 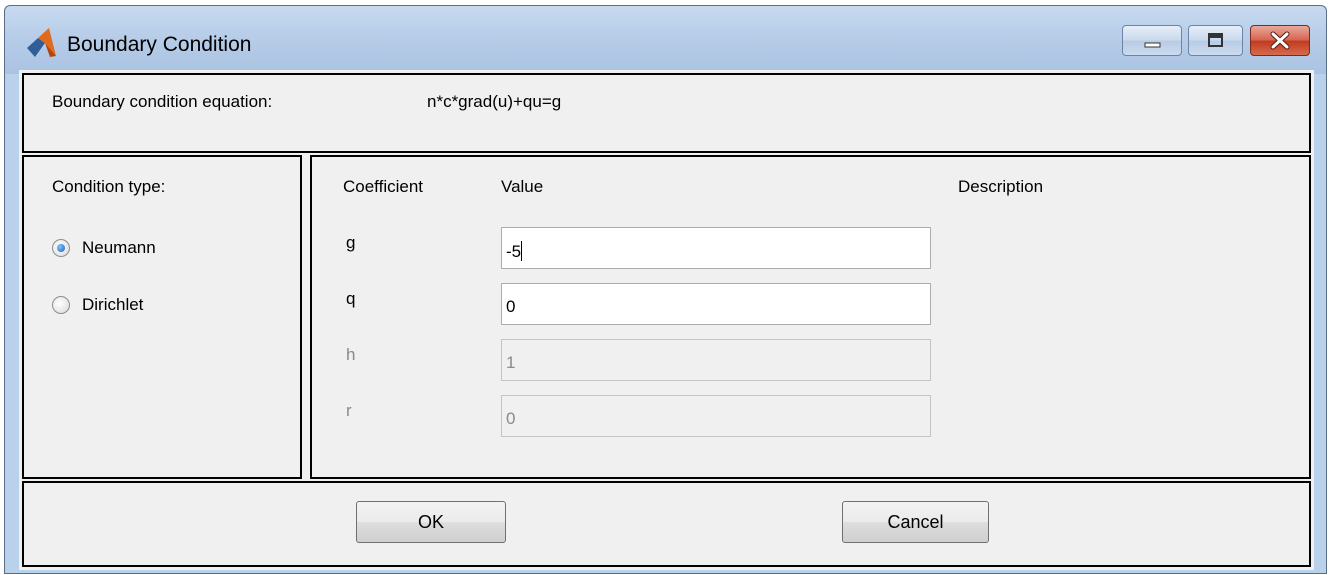 I want to click on value-input-q: 0, so click(x=716, y=304).